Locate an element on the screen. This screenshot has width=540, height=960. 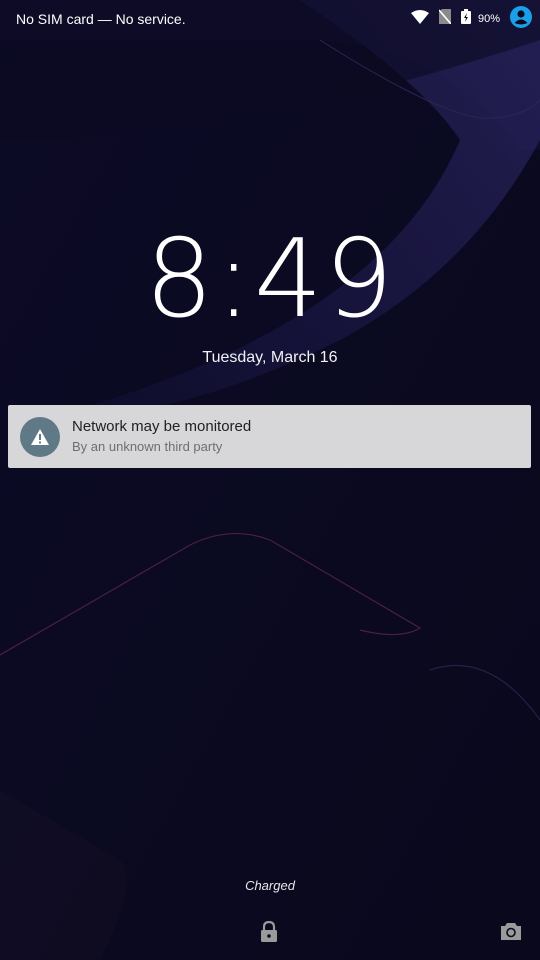
charging-status: Charged is located at coordinates (270, 885).